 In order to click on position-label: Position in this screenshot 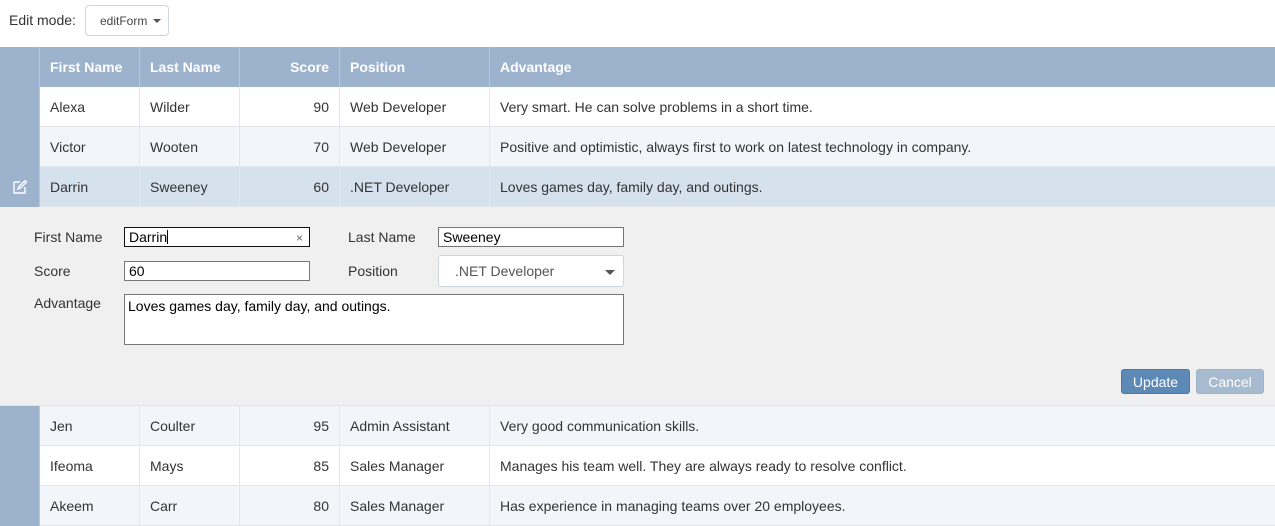, I will do `click(373, 271)`.